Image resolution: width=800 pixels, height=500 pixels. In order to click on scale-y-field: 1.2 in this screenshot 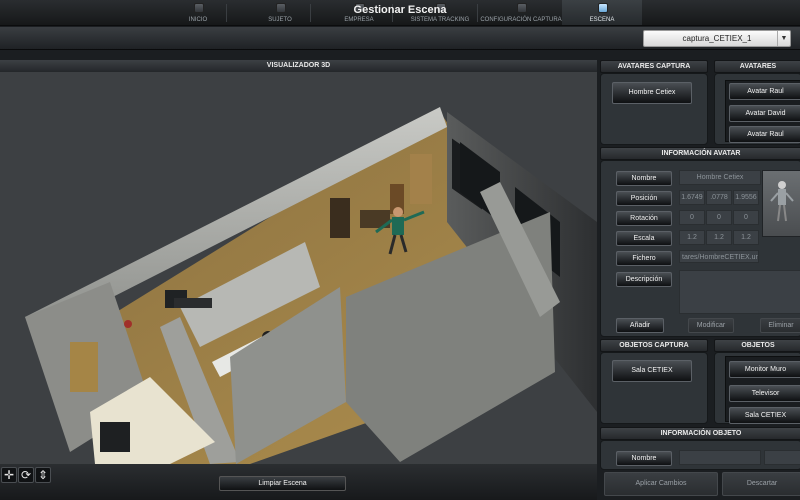, I will do `click(719, 237)`.